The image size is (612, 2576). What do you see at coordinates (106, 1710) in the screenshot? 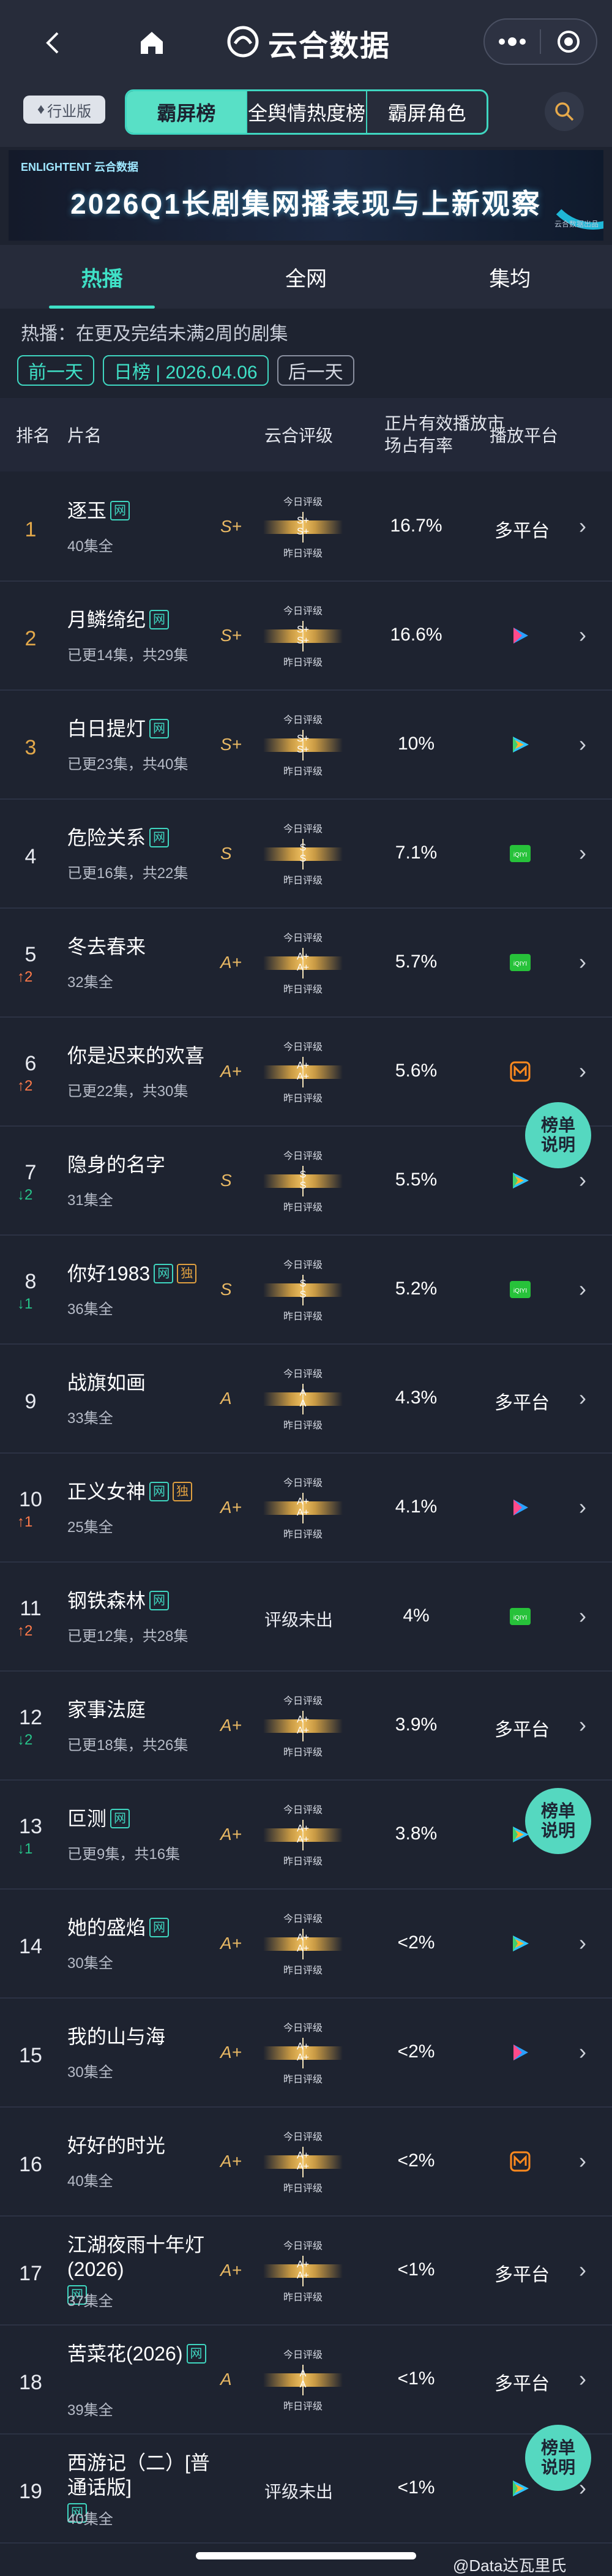
I see `show-title: 家事法庭` at bounding box center [106, 1710].